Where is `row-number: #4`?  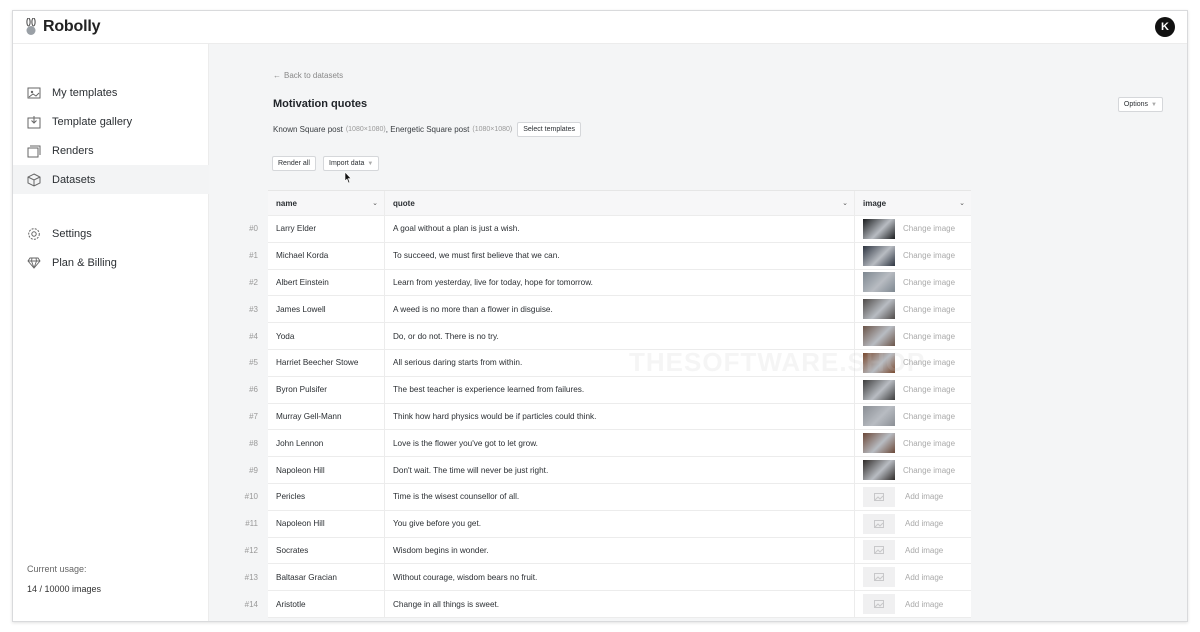
row-number: #4 is located at coordinates (253, 336).